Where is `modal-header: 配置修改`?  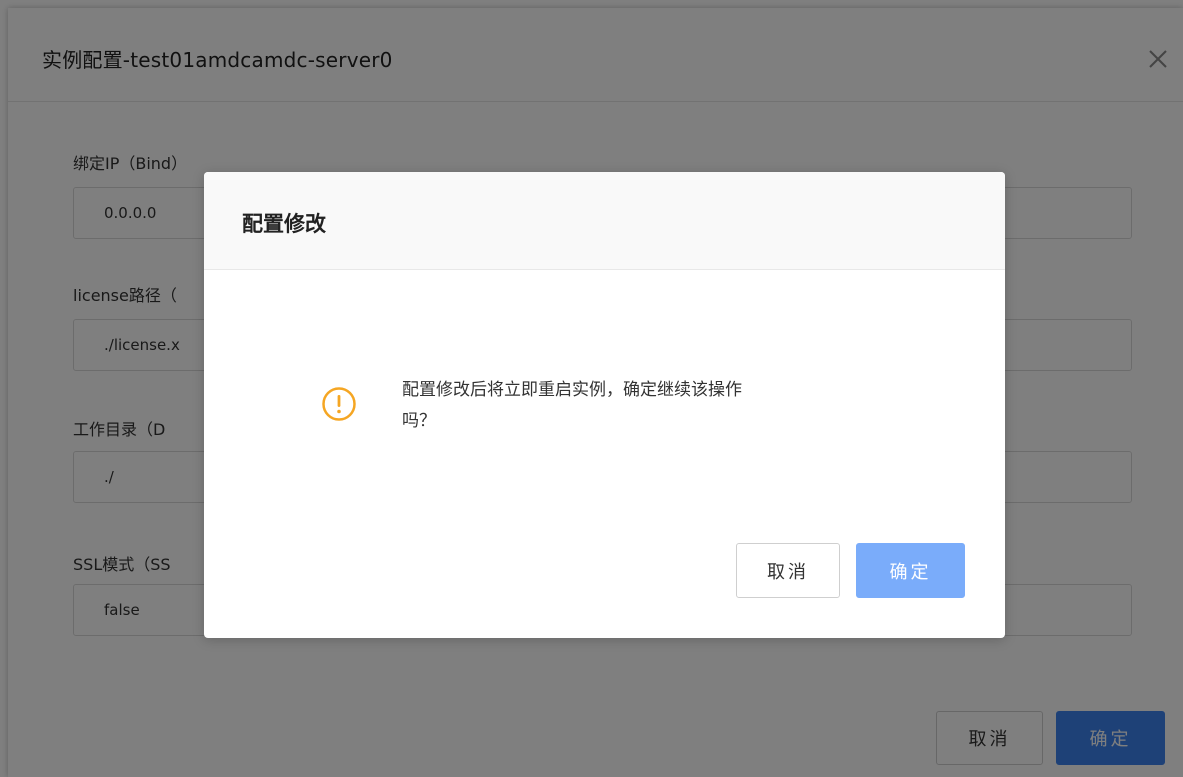 modal-header: 配置修改 is located at coordinates (604, 221).